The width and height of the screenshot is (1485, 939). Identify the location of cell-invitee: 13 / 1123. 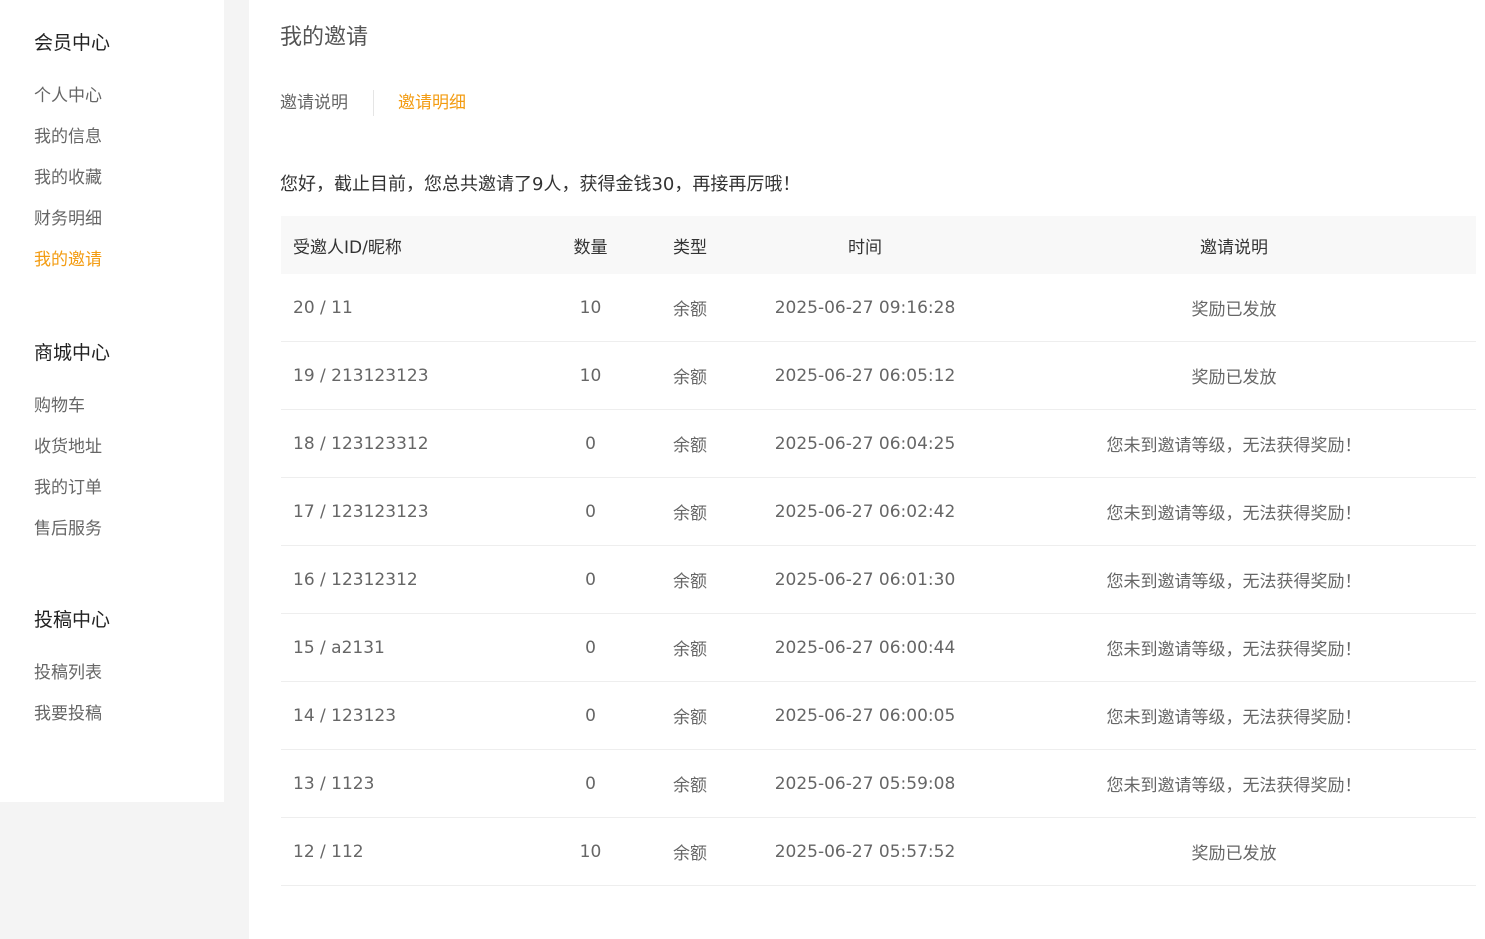
(334, 783).